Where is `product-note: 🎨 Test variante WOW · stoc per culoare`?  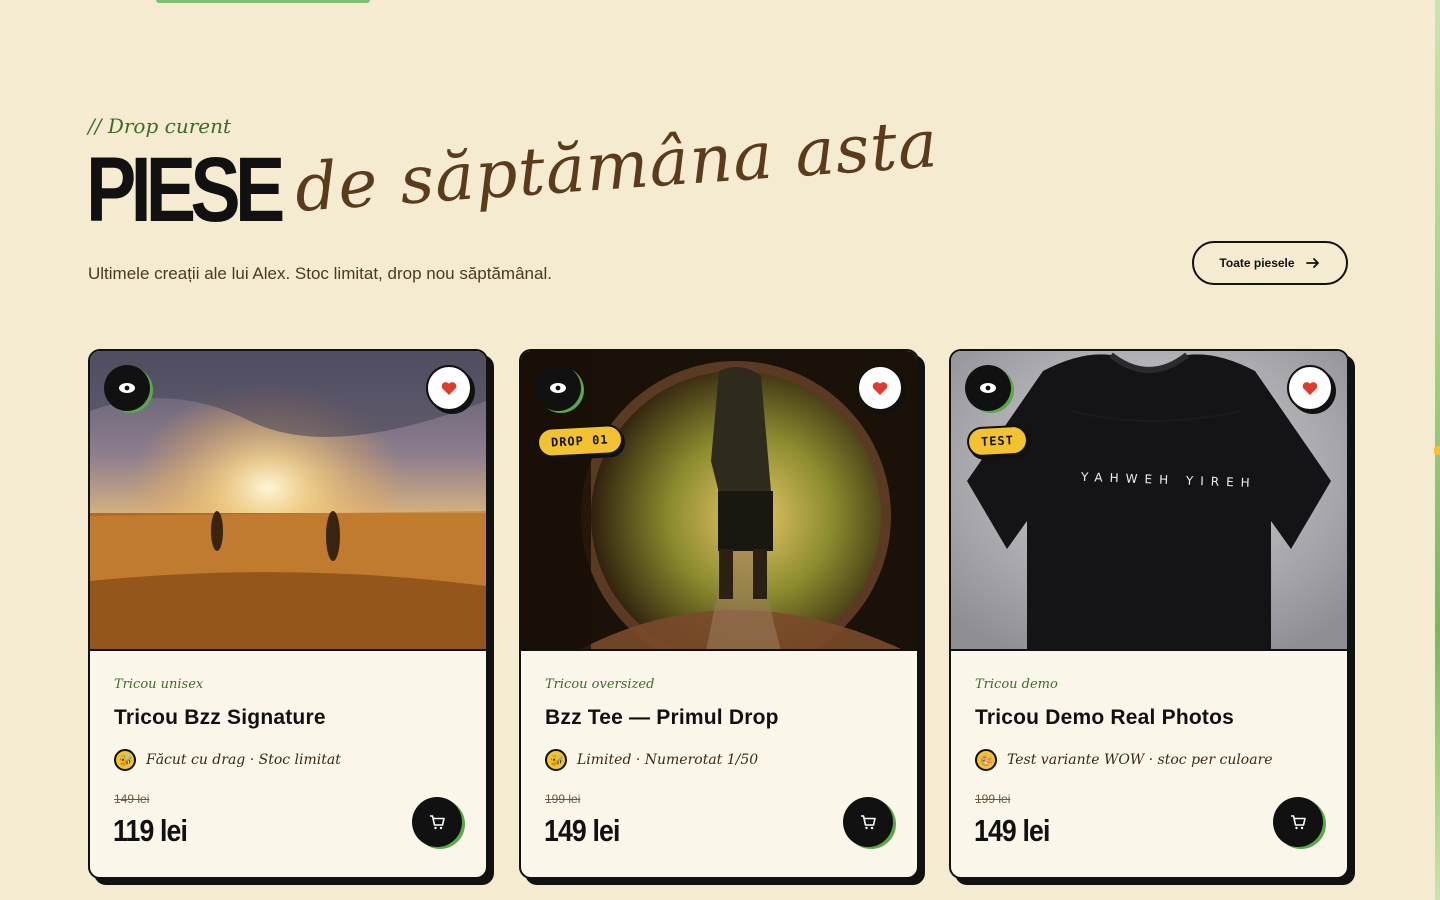 product-note: 🎨 Test variante WOW · stoc per culoare is located at coordinates (1124, 760).